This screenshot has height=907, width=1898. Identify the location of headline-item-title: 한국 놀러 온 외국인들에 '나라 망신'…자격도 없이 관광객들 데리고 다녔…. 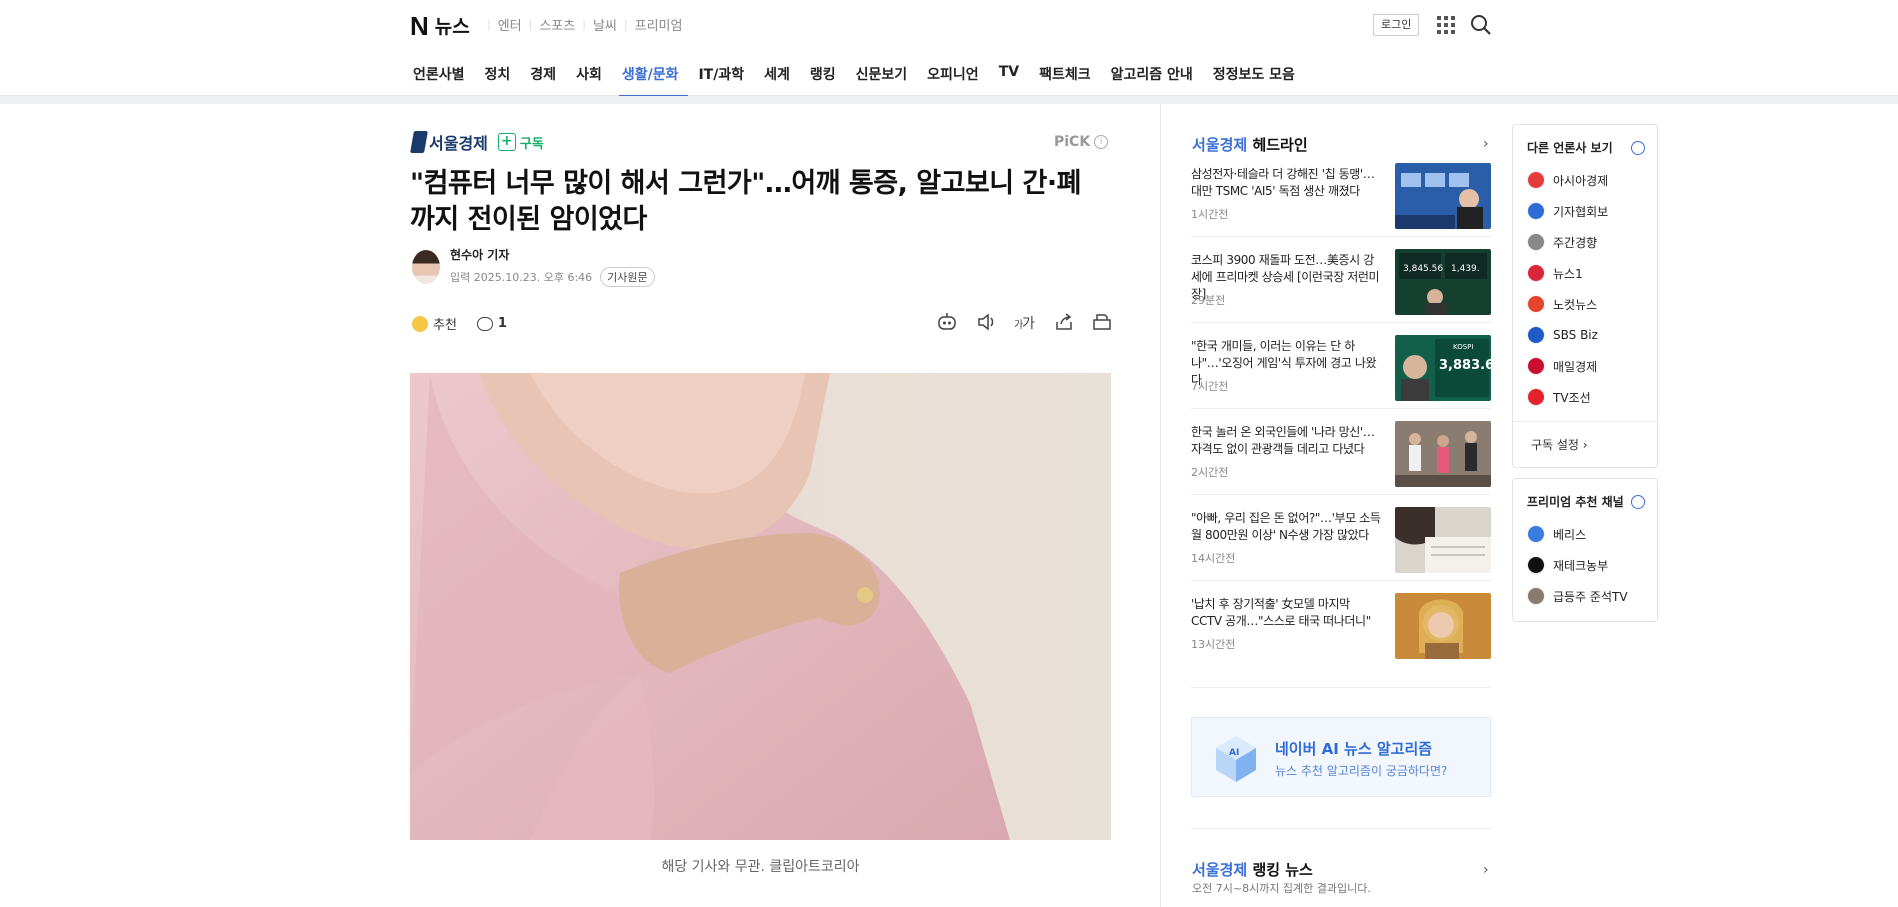
(1283, 440).